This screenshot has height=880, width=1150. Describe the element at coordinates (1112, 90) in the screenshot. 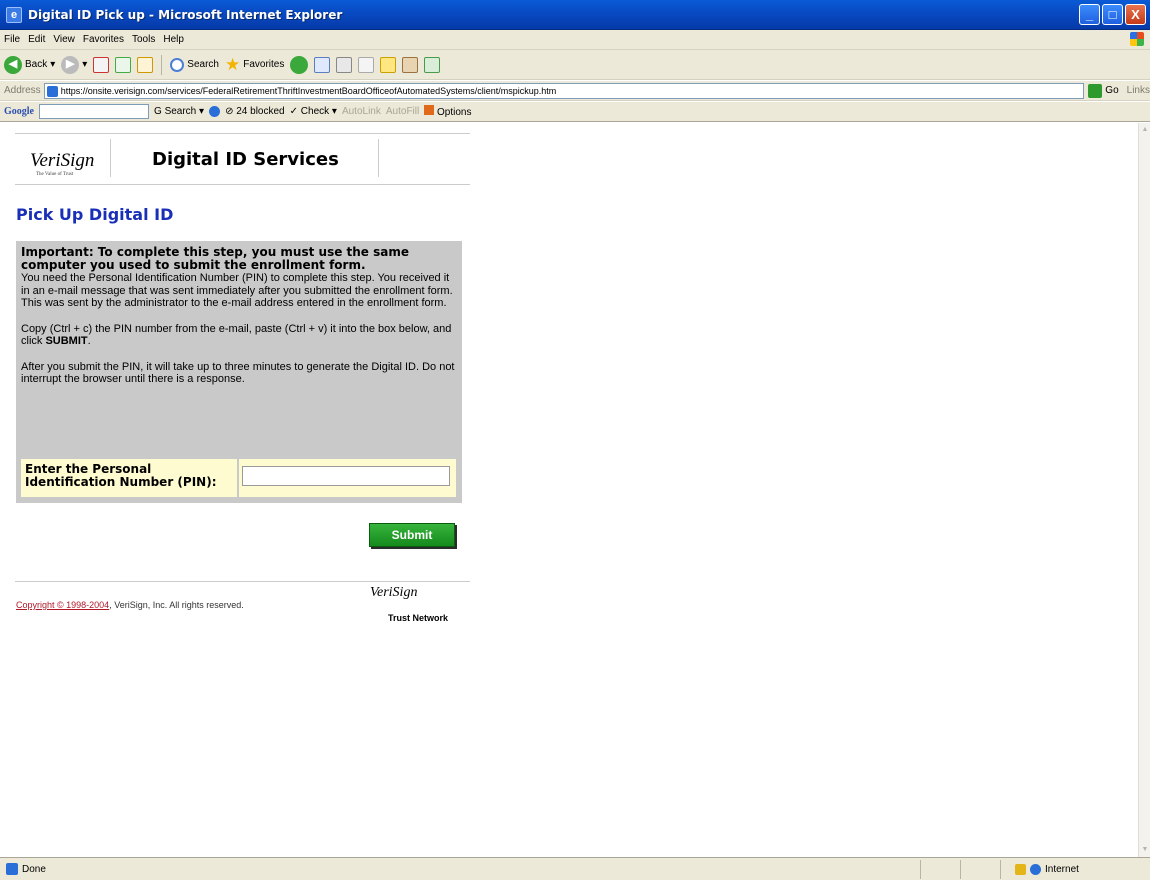

I see `go-label: Go` at that location.